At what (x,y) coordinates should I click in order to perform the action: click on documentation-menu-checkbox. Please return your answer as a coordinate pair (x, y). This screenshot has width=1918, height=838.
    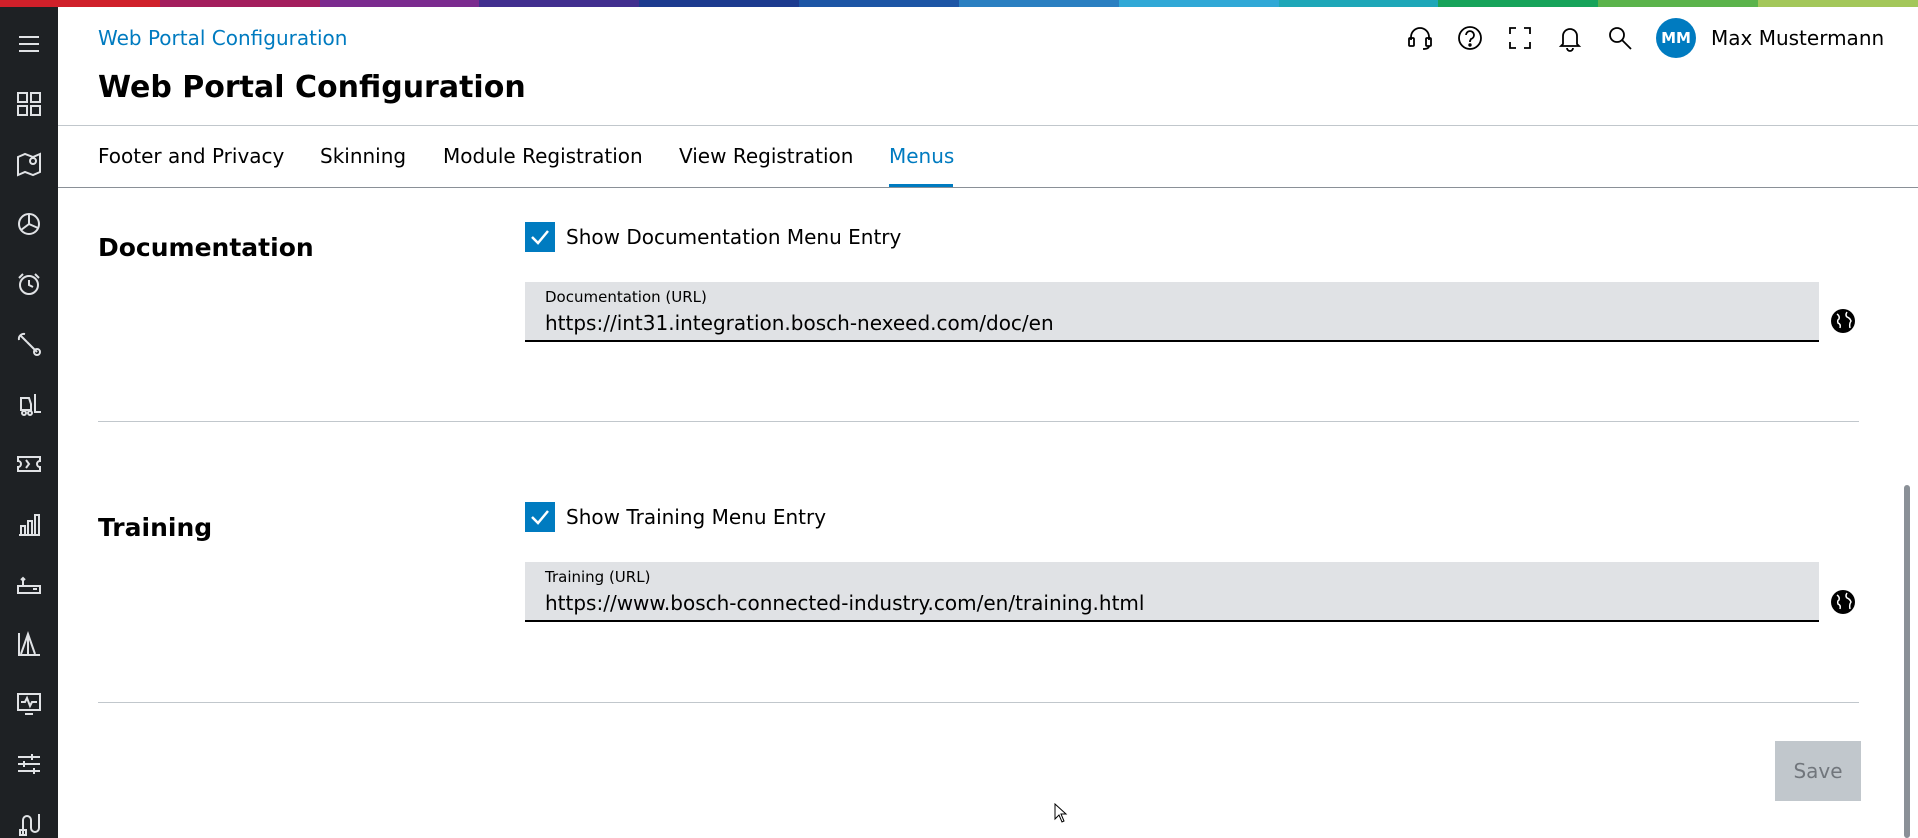
    Looking at the image, I should click on (540, 237).